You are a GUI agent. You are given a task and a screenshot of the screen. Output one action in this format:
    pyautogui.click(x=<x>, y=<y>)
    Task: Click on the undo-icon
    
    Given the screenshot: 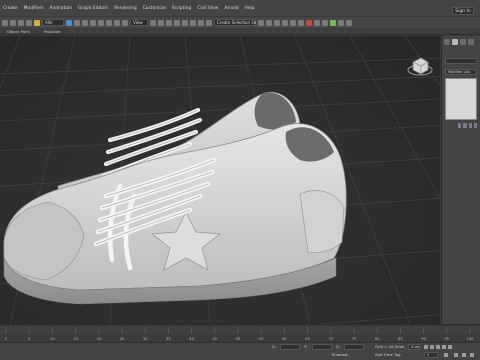 What is the action you would take?
    pyautogui.click(x=5, y=22)
    